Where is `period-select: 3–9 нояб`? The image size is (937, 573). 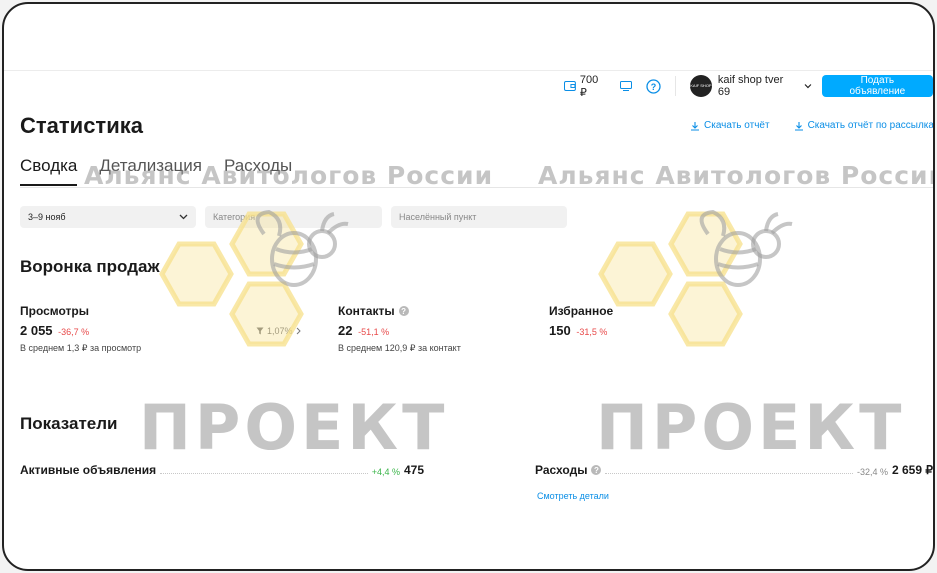 period-select: 3–9 нояб is located at coordinates (108, 217).